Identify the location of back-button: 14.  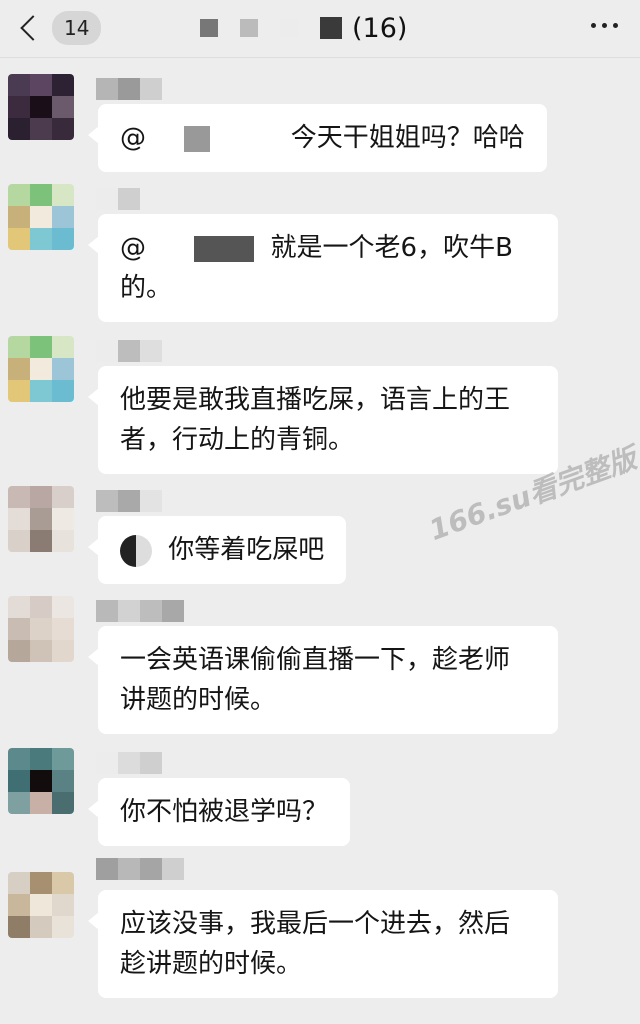
(59, 28).